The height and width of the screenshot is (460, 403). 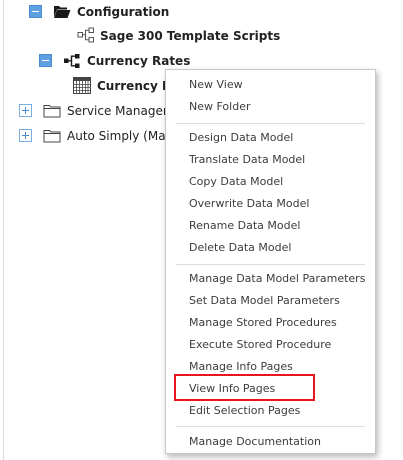 What do you see at coordinates (244, 226) in the screenshot?
I see `menu-item-rename-data-model: Rename Data Model` at bounding box center [244, 226].